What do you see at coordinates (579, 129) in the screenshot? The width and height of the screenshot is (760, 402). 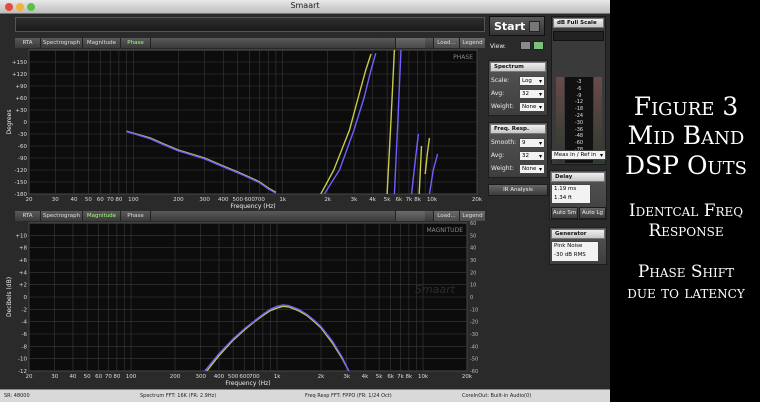 I see `meter-scale-label: -36` at bounding box center [579, 129].